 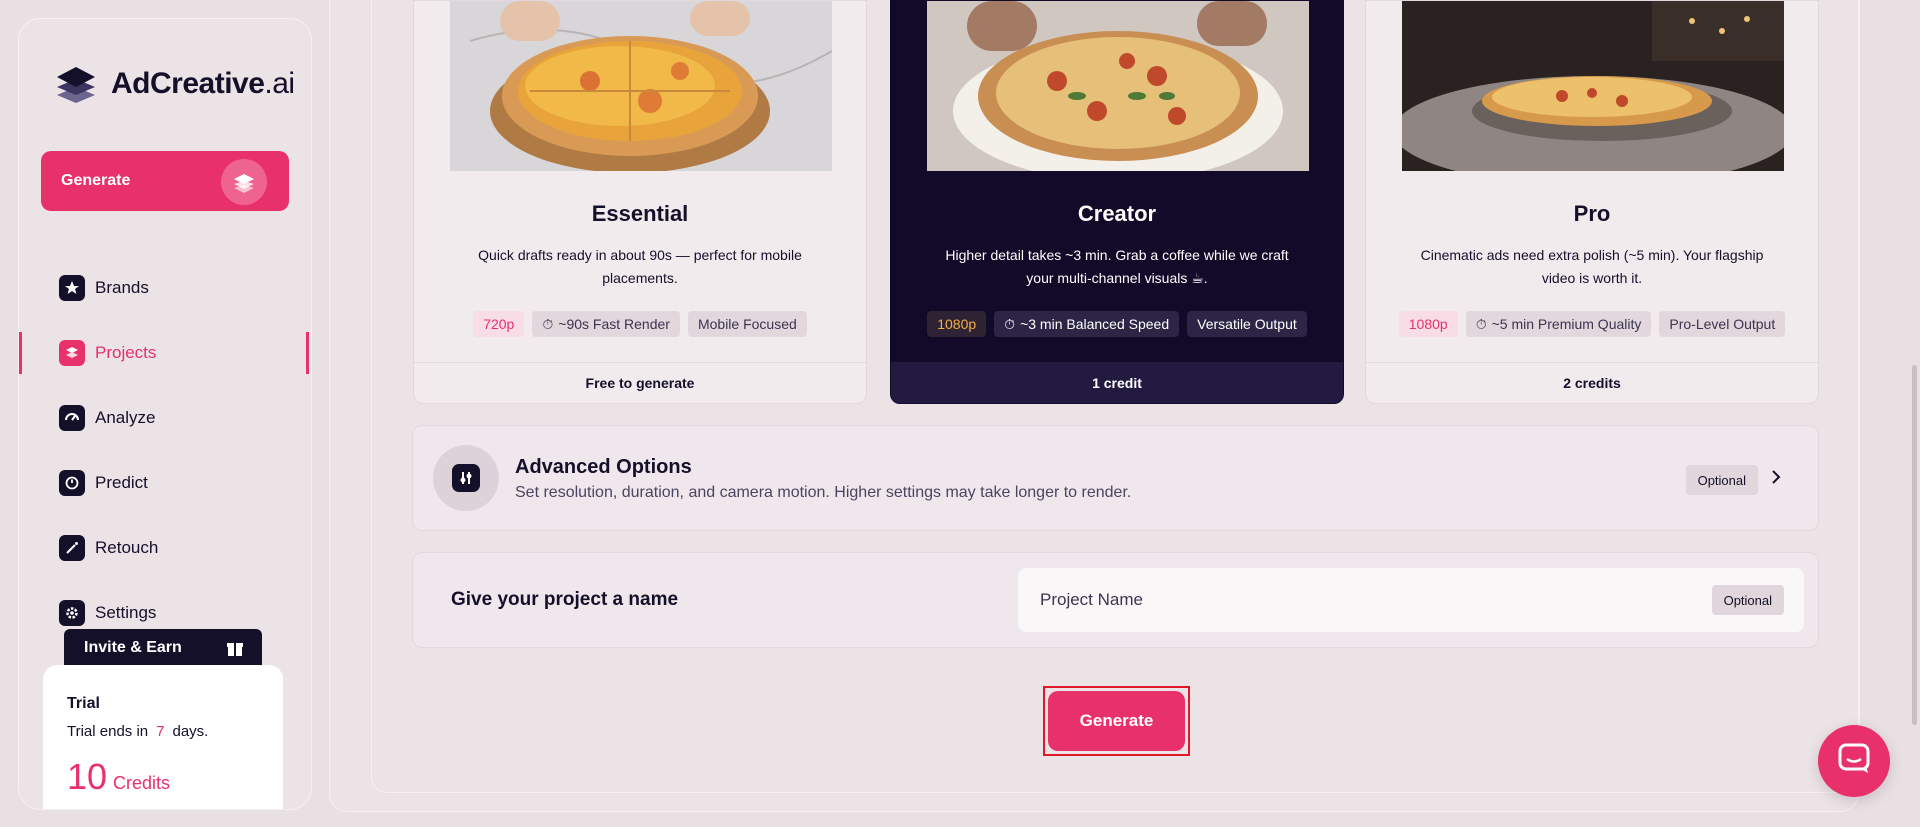 What do you see at coordinates (565, 599) in the screenshot?
I see `project-name-label: Give your project a name` at bounding box center [565, 599].